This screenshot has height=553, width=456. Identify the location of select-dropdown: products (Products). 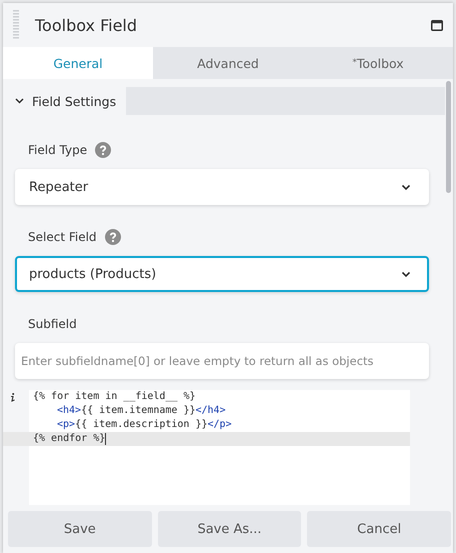
(222, 274).